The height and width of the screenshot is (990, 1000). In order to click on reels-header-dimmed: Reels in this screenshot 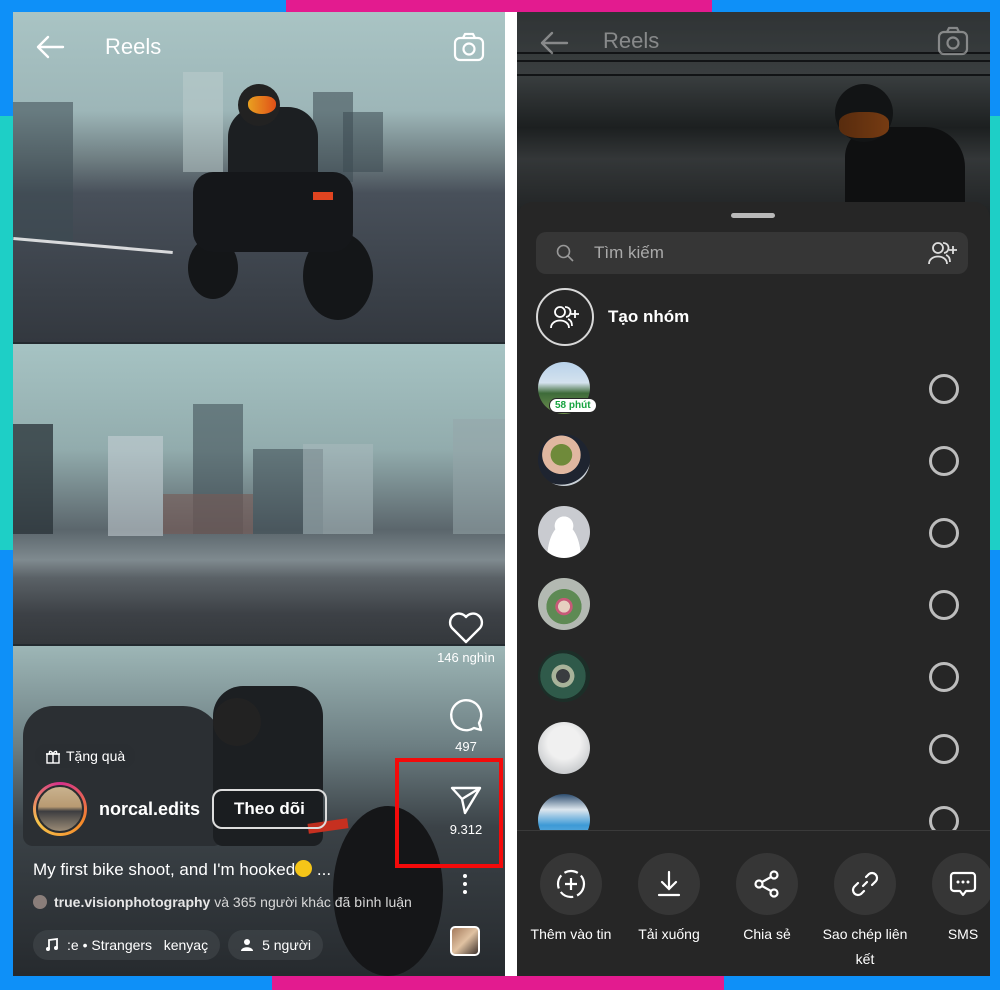, I will do `click(753, 47)`.